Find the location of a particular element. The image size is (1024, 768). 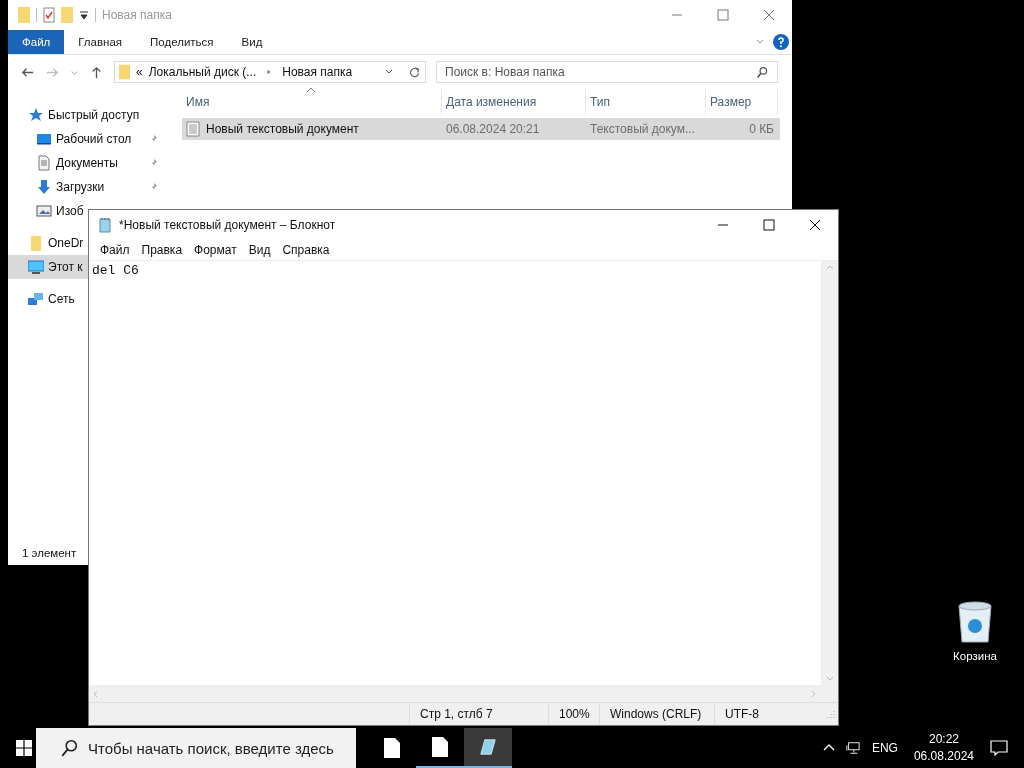

status-text: 100% is located at coordinates (573, 714).